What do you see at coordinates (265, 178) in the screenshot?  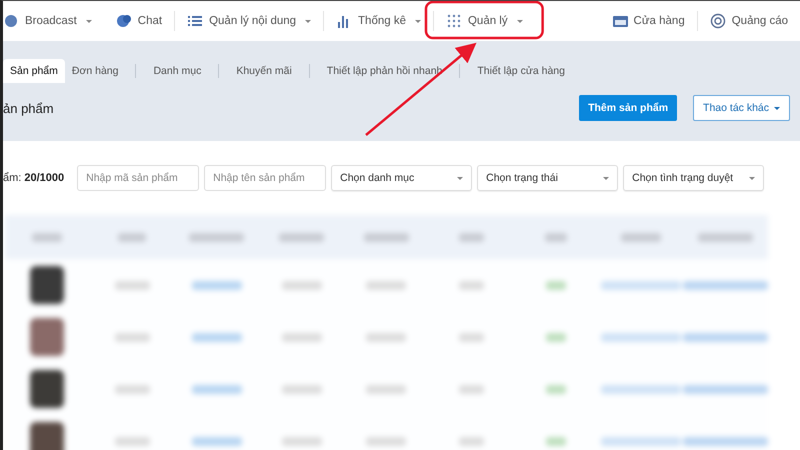 I see `input-field: Nhập tên sản phẩm` at bounding box center [265, 178].